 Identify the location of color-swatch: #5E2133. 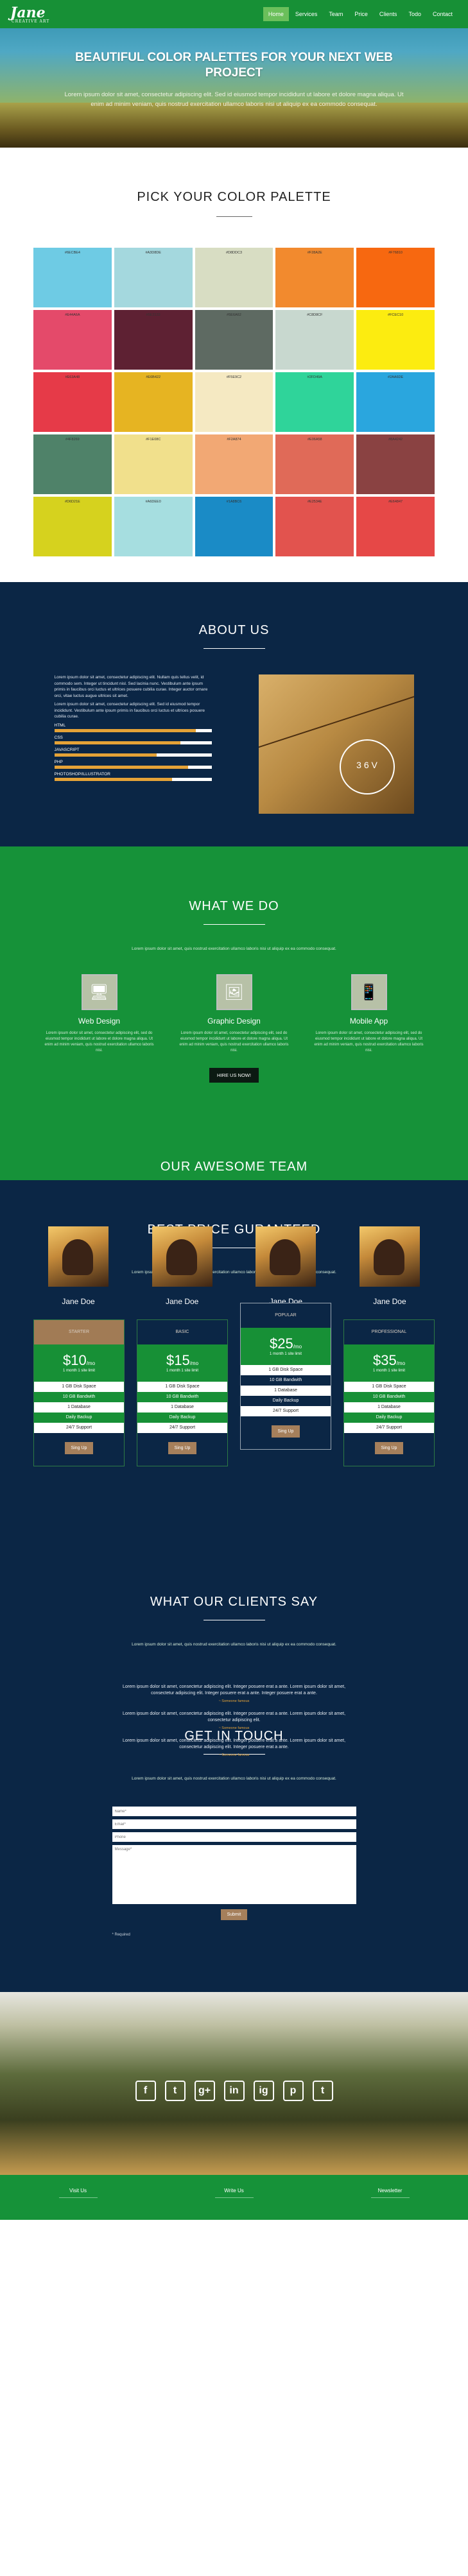
(153, 340).